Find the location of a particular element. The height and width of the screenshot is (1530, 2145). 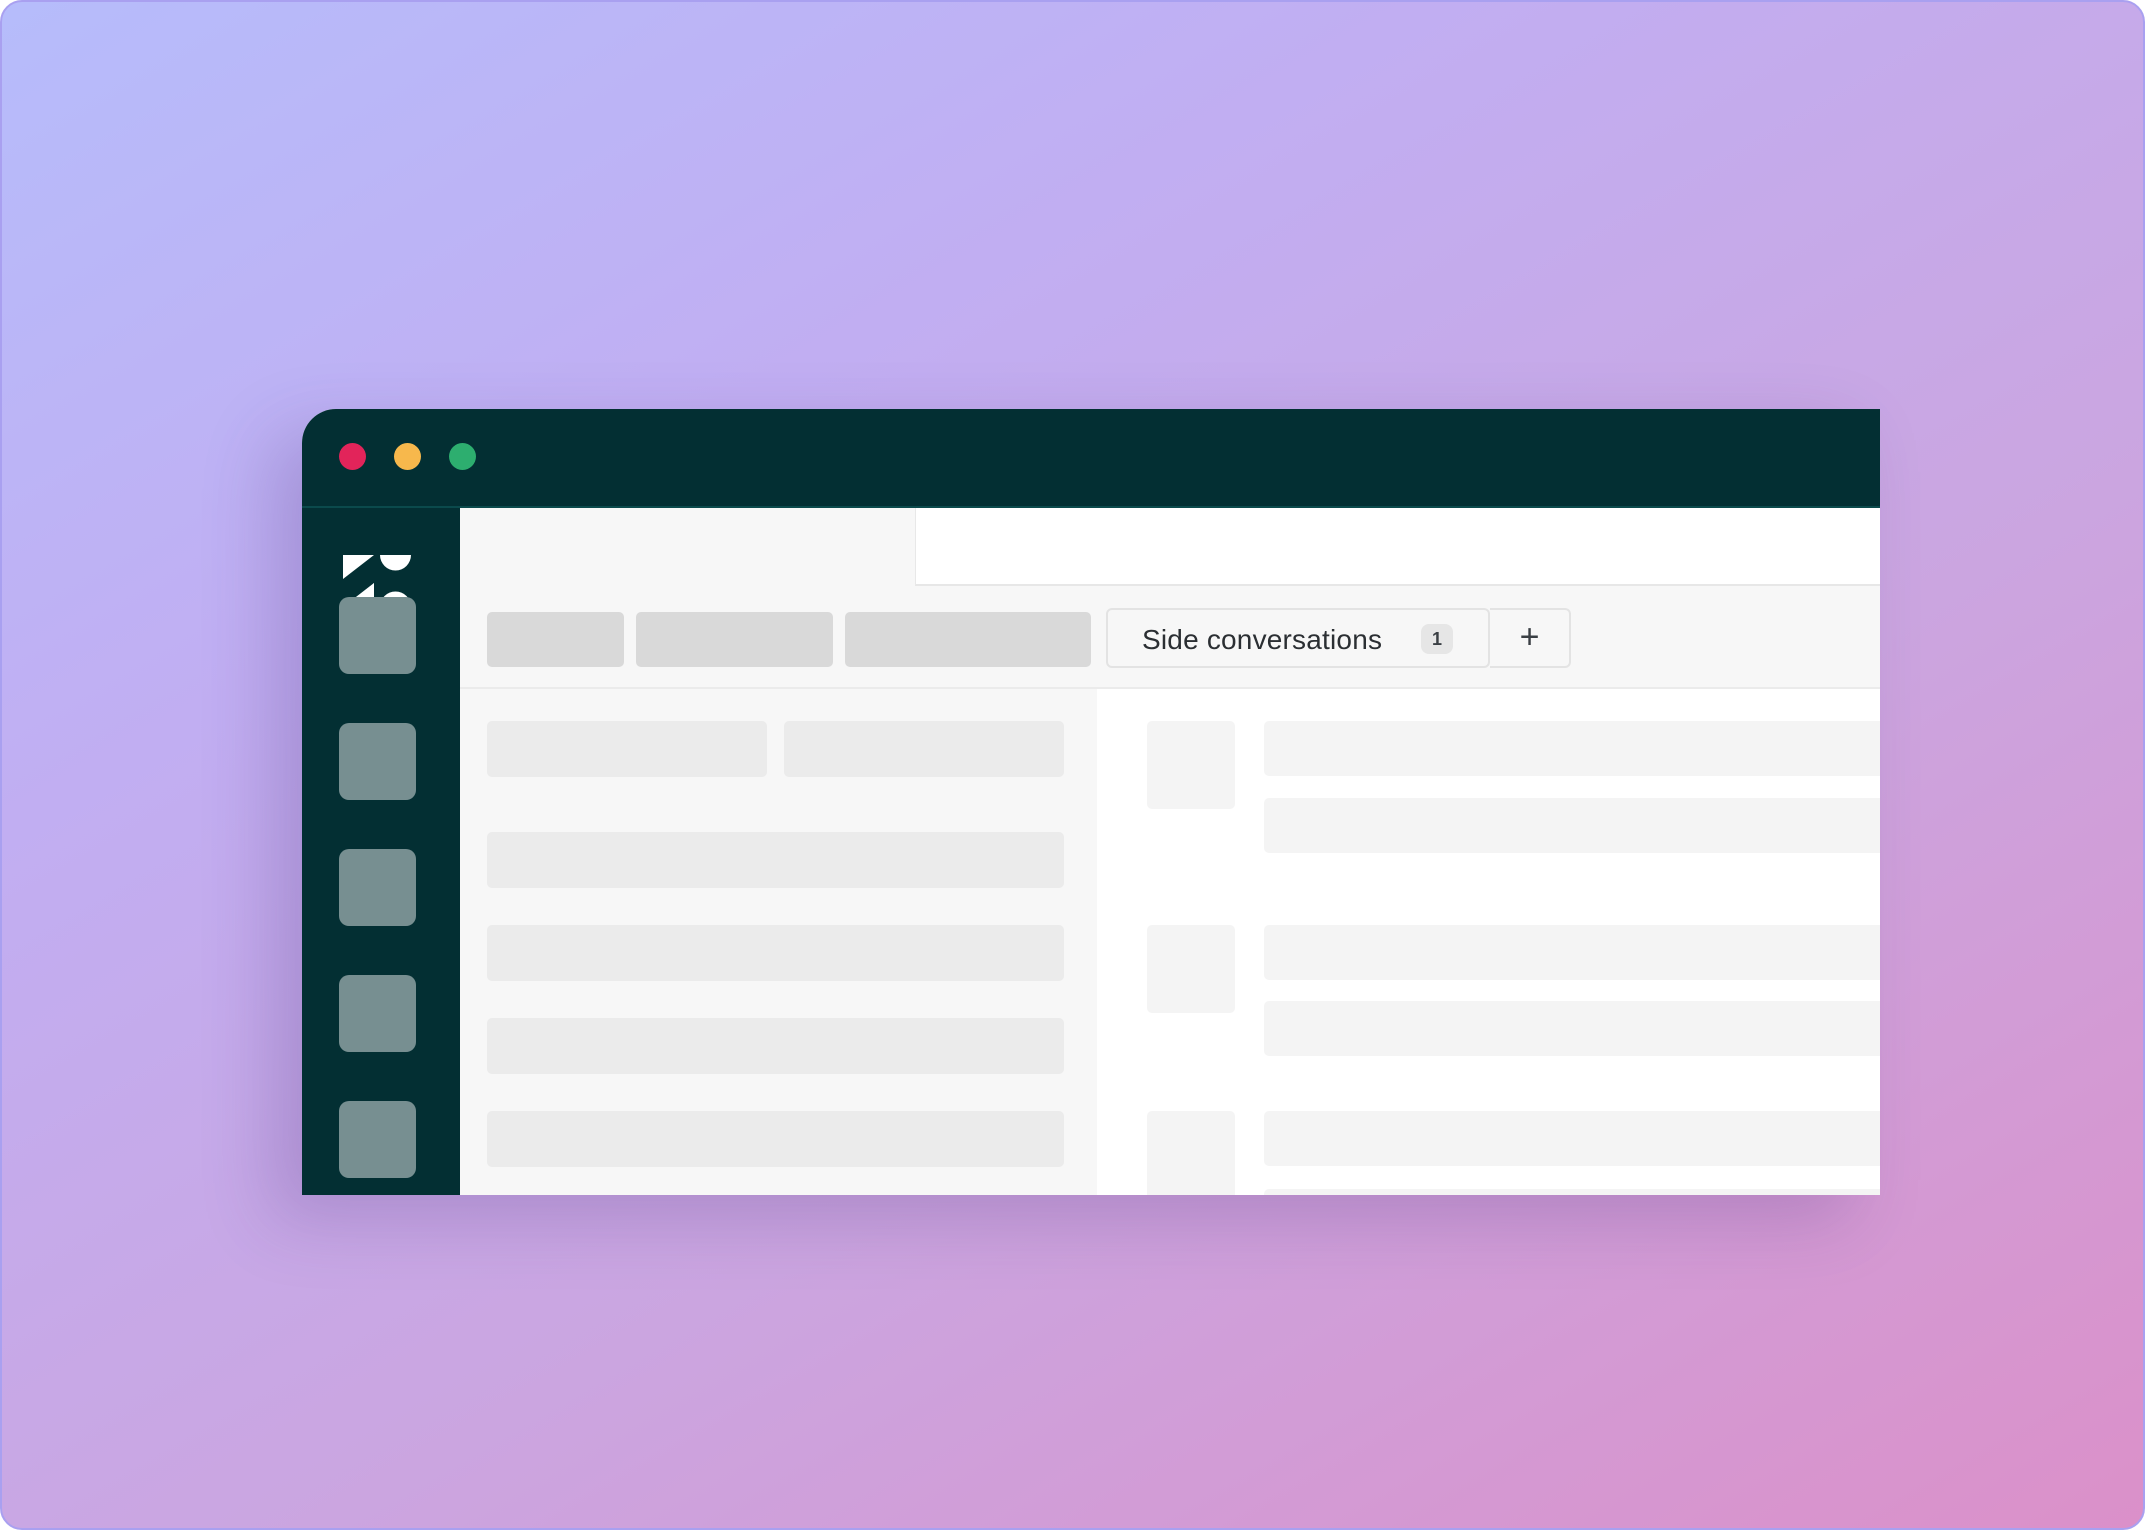

sidebar is located at coordinates (381, 851).